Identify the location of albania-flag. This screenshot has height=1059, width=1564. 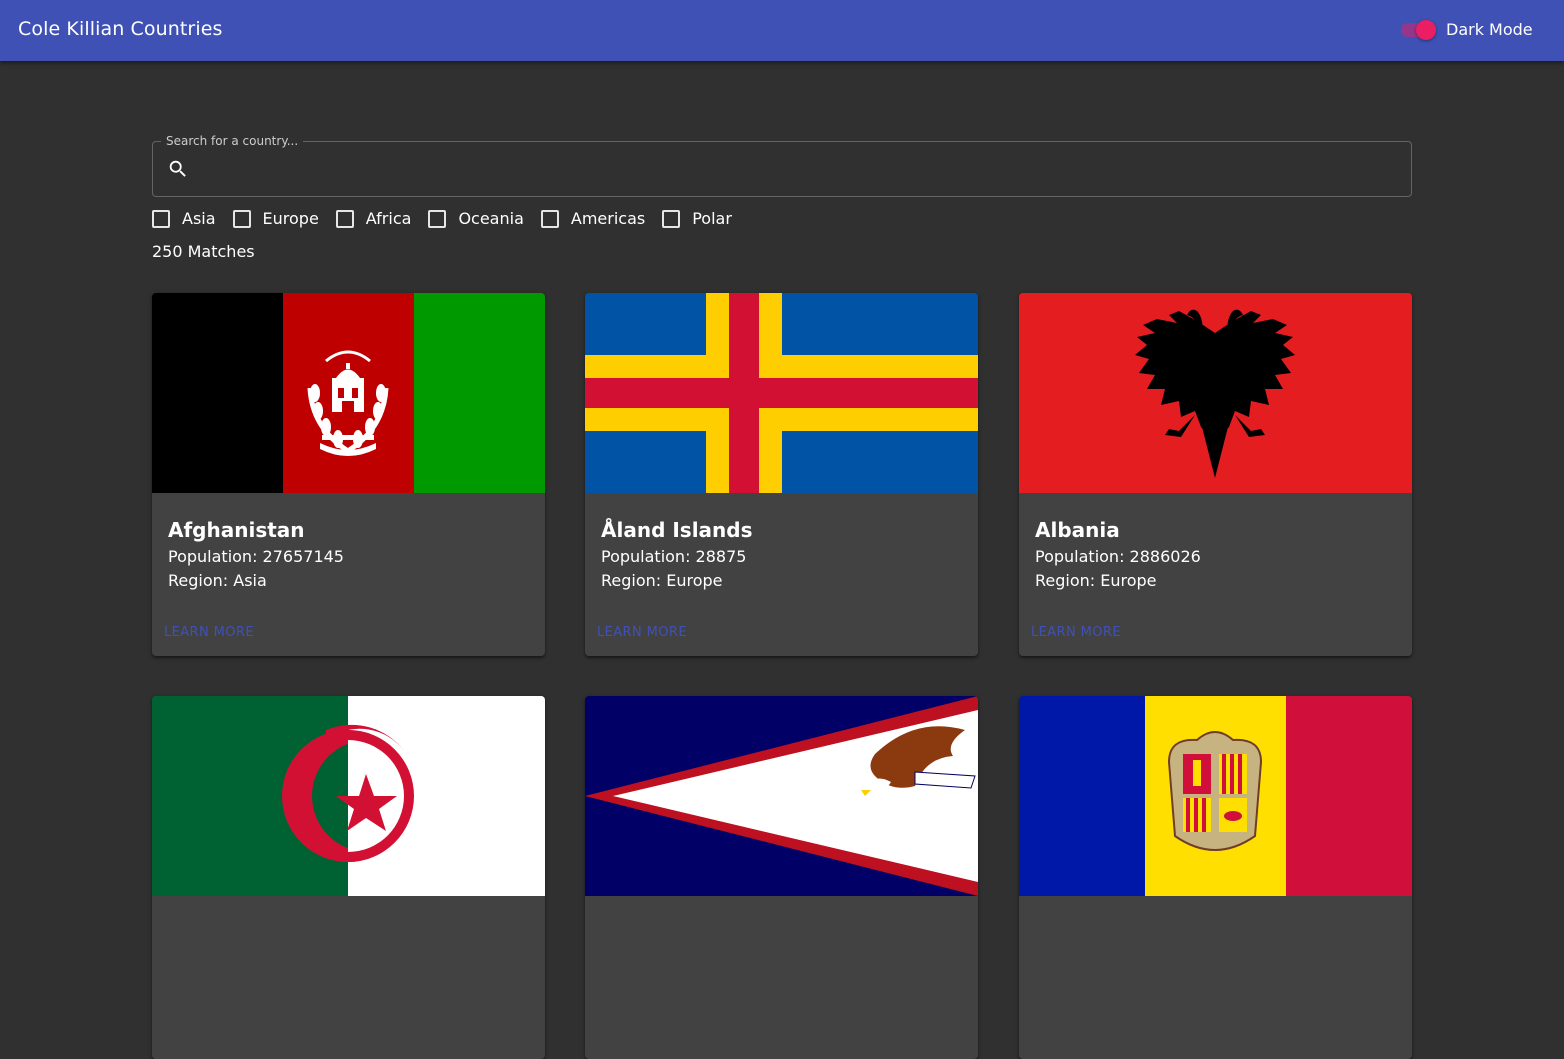
(1215, 393).